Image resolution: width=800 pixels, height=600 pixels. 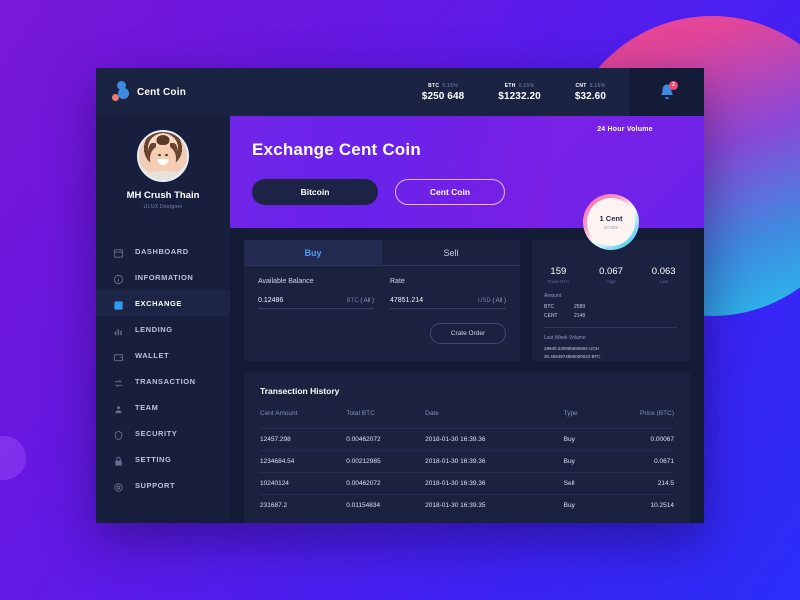 I want to click on cell-total-btc: 0.01154834, so click(x=386, y=505).